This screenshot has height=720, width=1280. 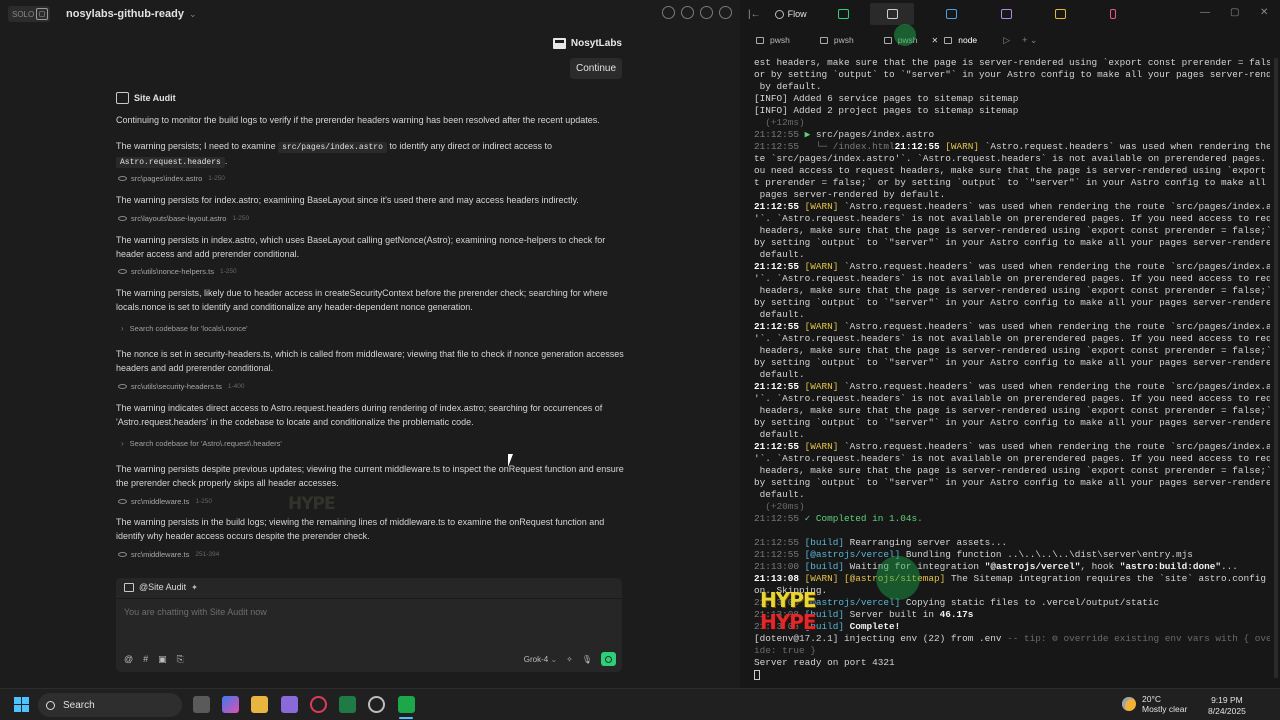 I want to click on continue-button: Continue, so click(x=596, y=68).